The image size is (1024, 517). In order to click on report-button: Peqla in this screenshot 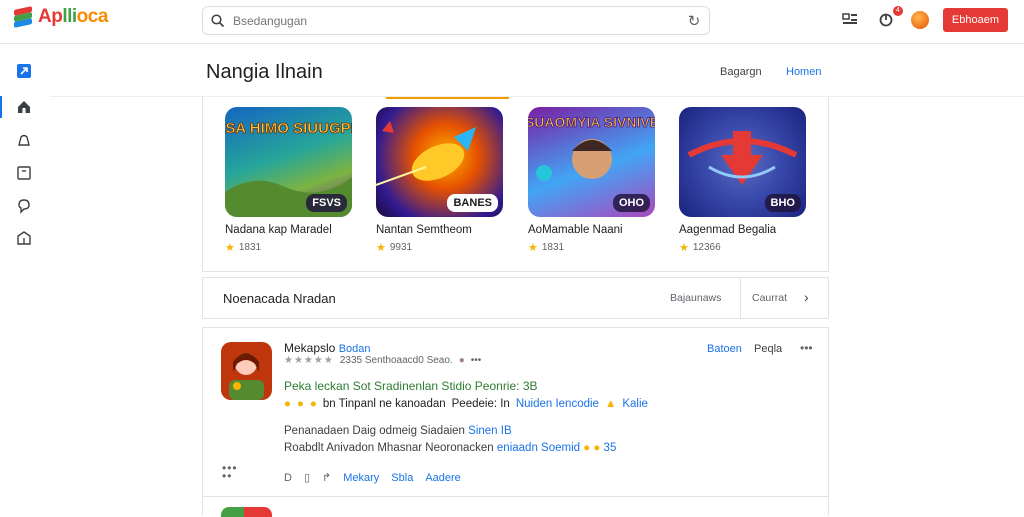, I will do `click(768, 349)`.